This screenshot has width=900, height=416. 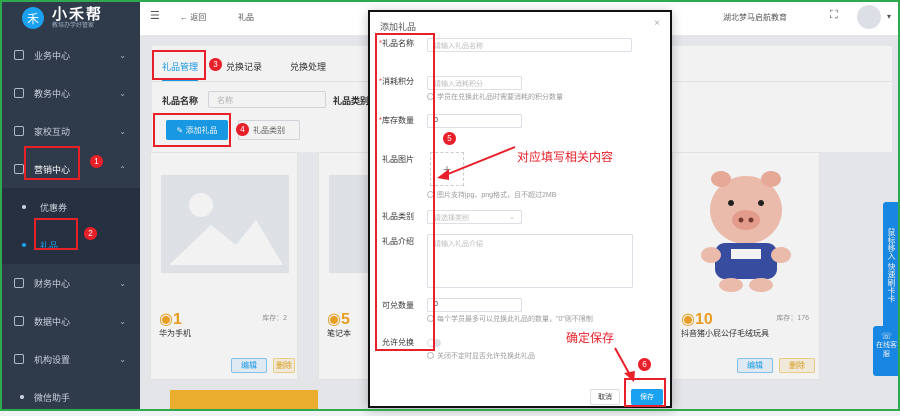 What do you see at coordinates (78, 14) in the screenshot?
I see `brand-name: 小禾帮` at bounding box center [78, 14].